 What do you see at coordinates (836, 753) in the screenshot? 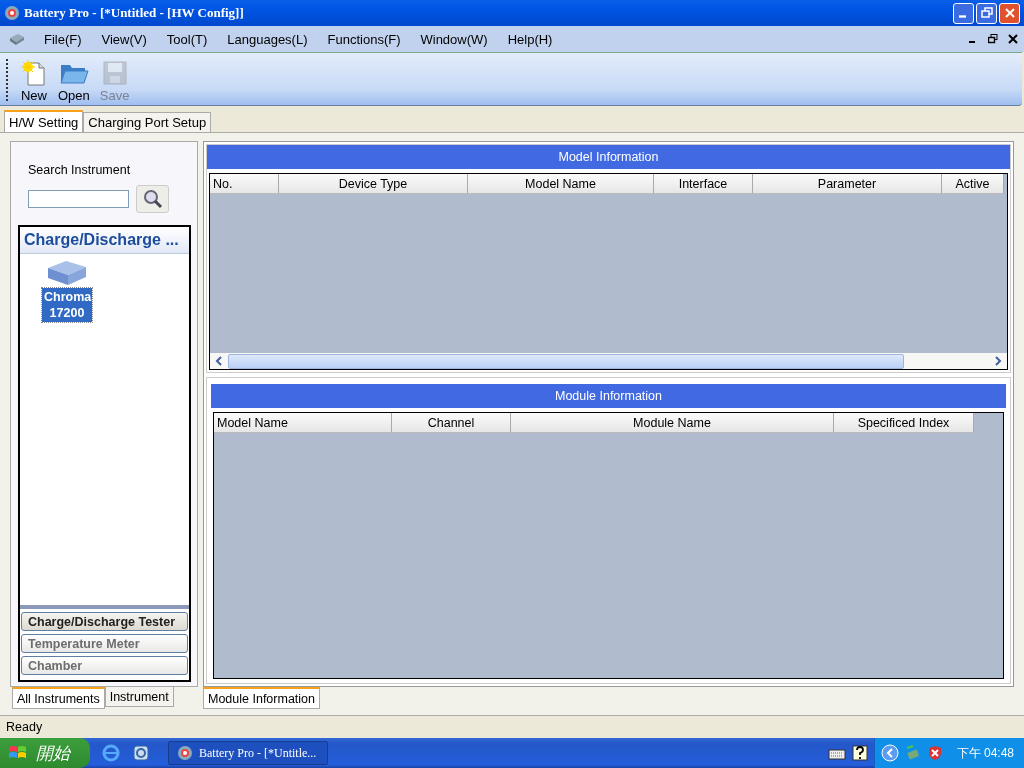
I see `keyboard-icon` at bounding box center [836, 753].